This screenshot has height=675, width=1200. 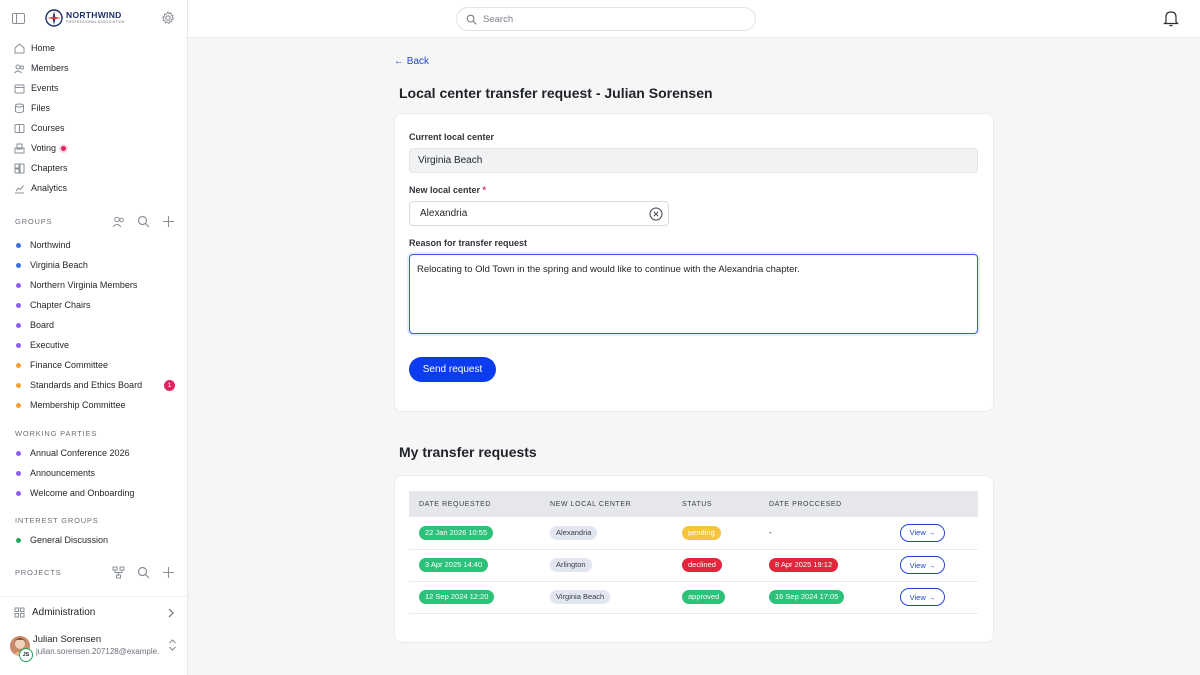 I want to click on group-item: General Discussion, so click(x=93, y=540).